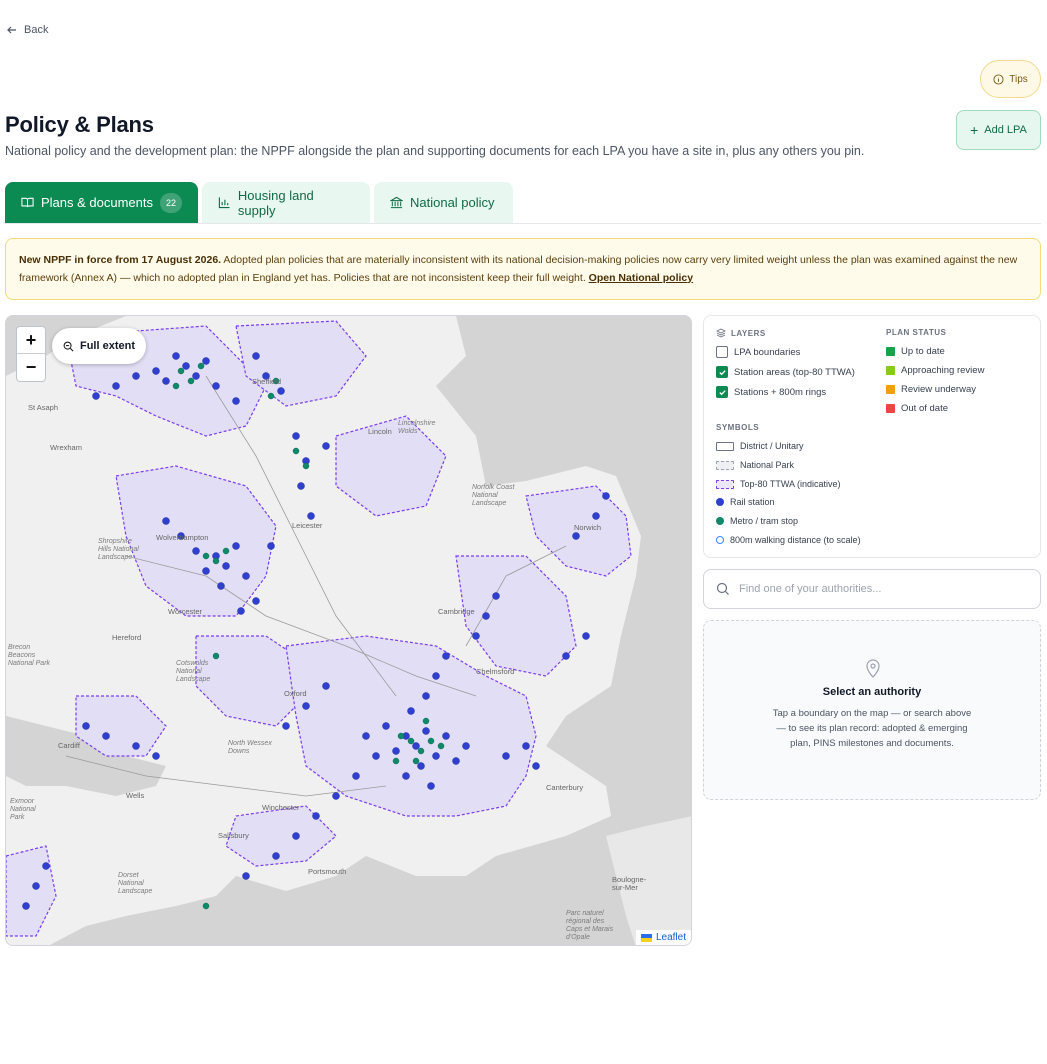 The width and height of the screenshot is (1047, 1064). I want to click on status-up-to-date: Up to date, so click(915, 351).